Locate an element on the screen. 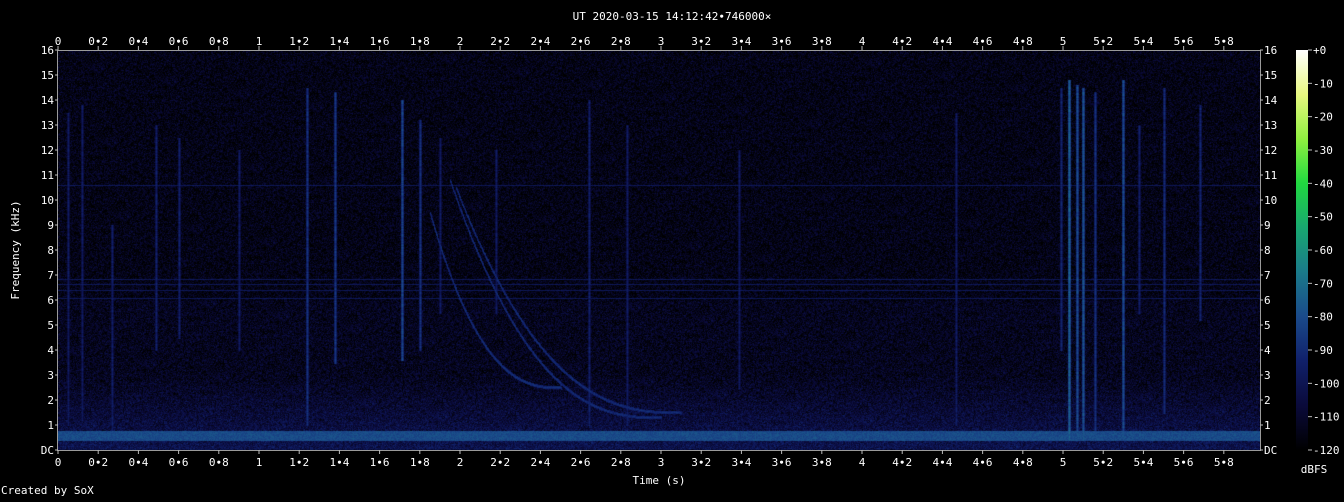 This screenshot has height=502, width=1344. x-tick-label-bottom: 2∙4 is located at coordinates (540, 462).